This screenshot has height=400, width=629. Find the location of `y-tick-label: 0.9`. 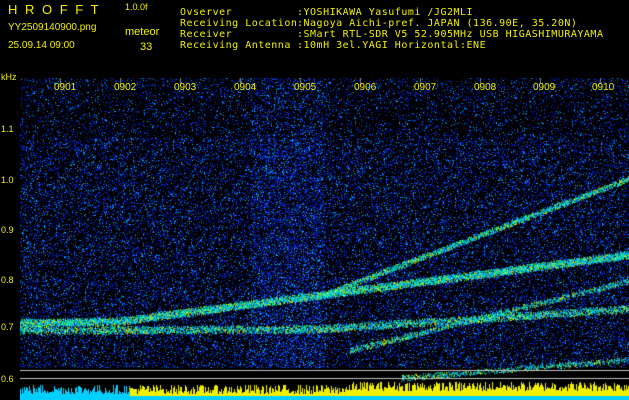

y-tick-label: 0.9 is located at coordinates (7, 230).